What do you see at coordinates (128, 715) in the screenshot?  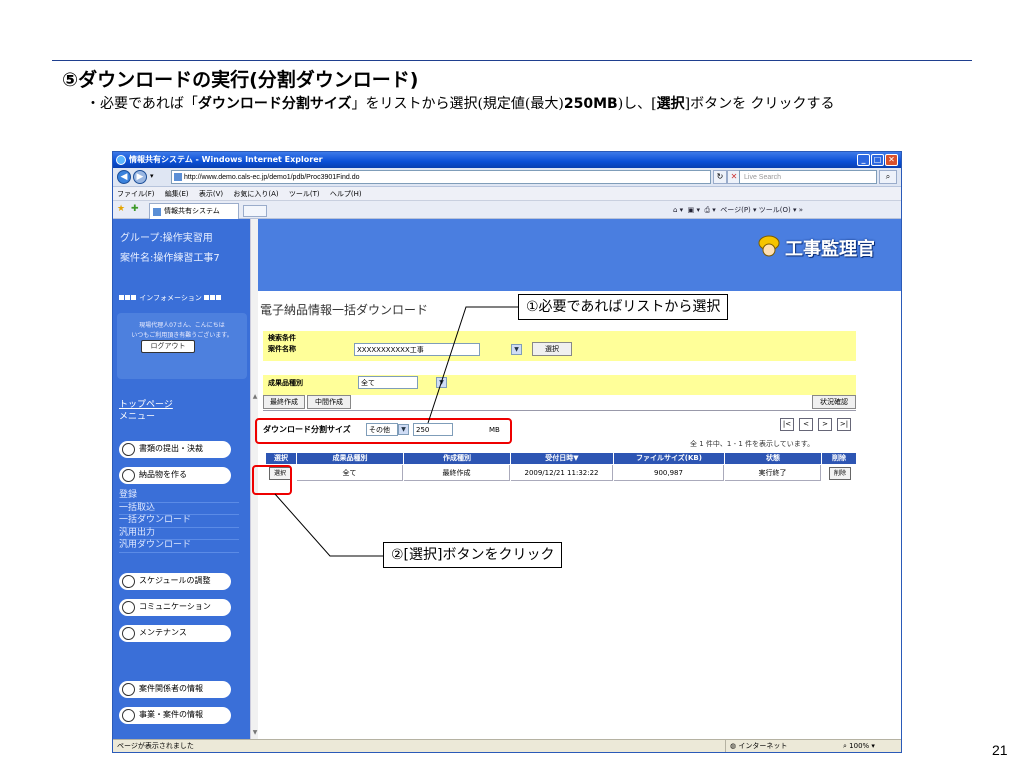 I see `pencil-icon` at bounding box center [128, 715].